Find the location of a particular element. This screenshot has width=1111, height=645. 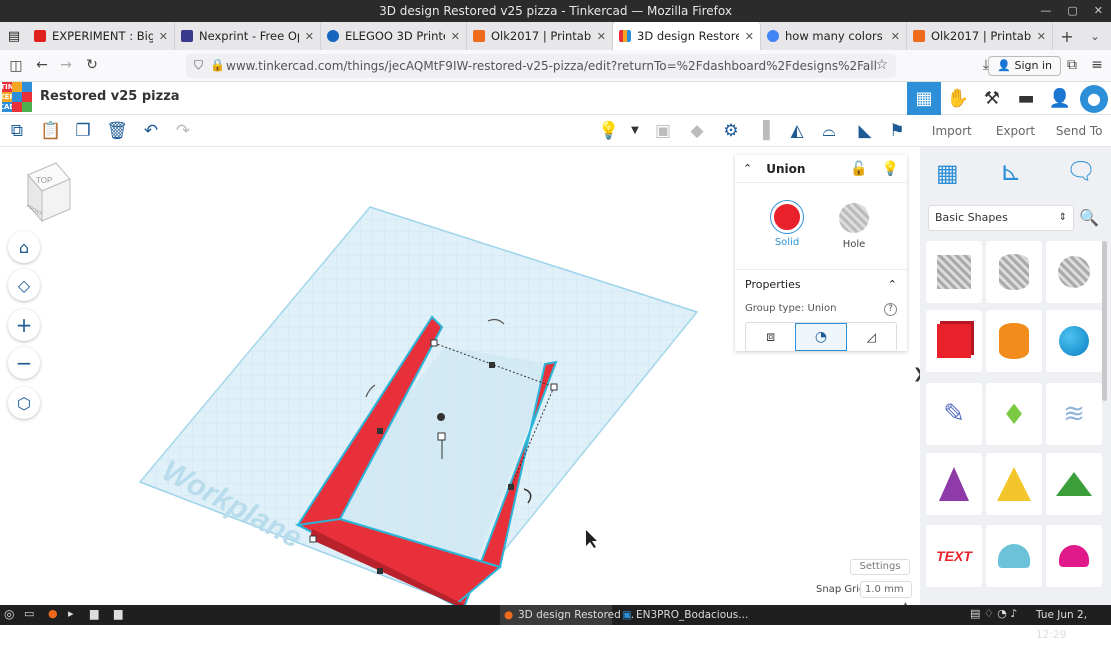

site-info-icon: ⛉ is located at coordinates (198, 65).